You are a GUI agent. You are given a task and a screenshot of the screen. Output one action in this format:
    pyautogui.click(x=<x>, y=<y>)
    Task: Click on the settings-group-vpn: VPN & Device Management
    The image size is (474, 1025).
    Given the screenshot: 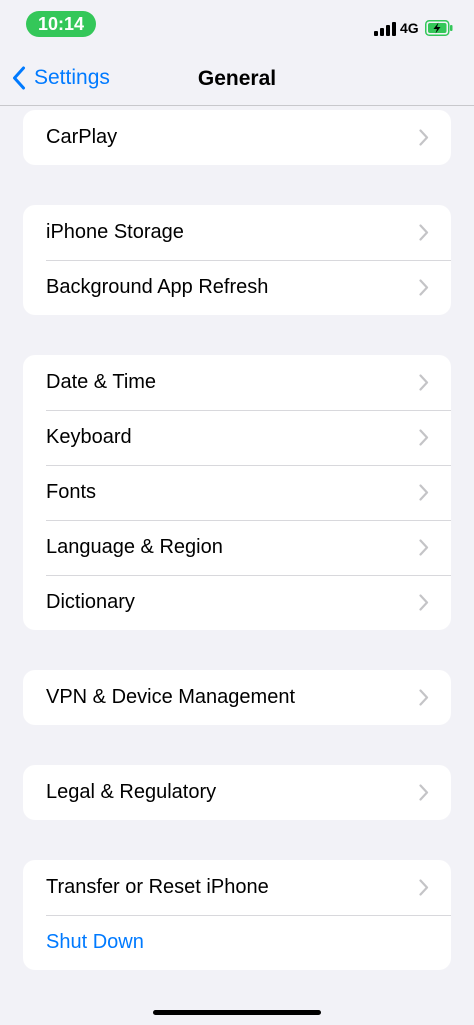 What is the action you would take?
    pyautogui.click(x=237, y=697)
    